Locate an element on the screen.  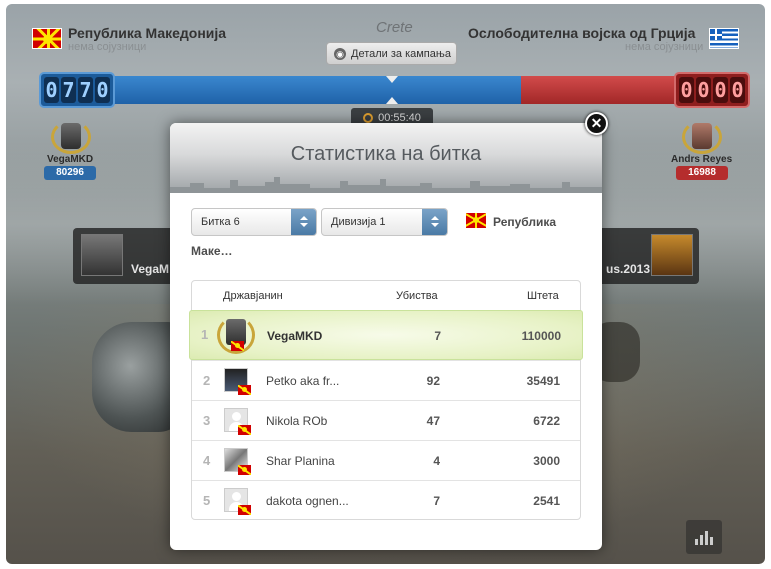
right-fighter-avatar is located at coordinates (672, 255).